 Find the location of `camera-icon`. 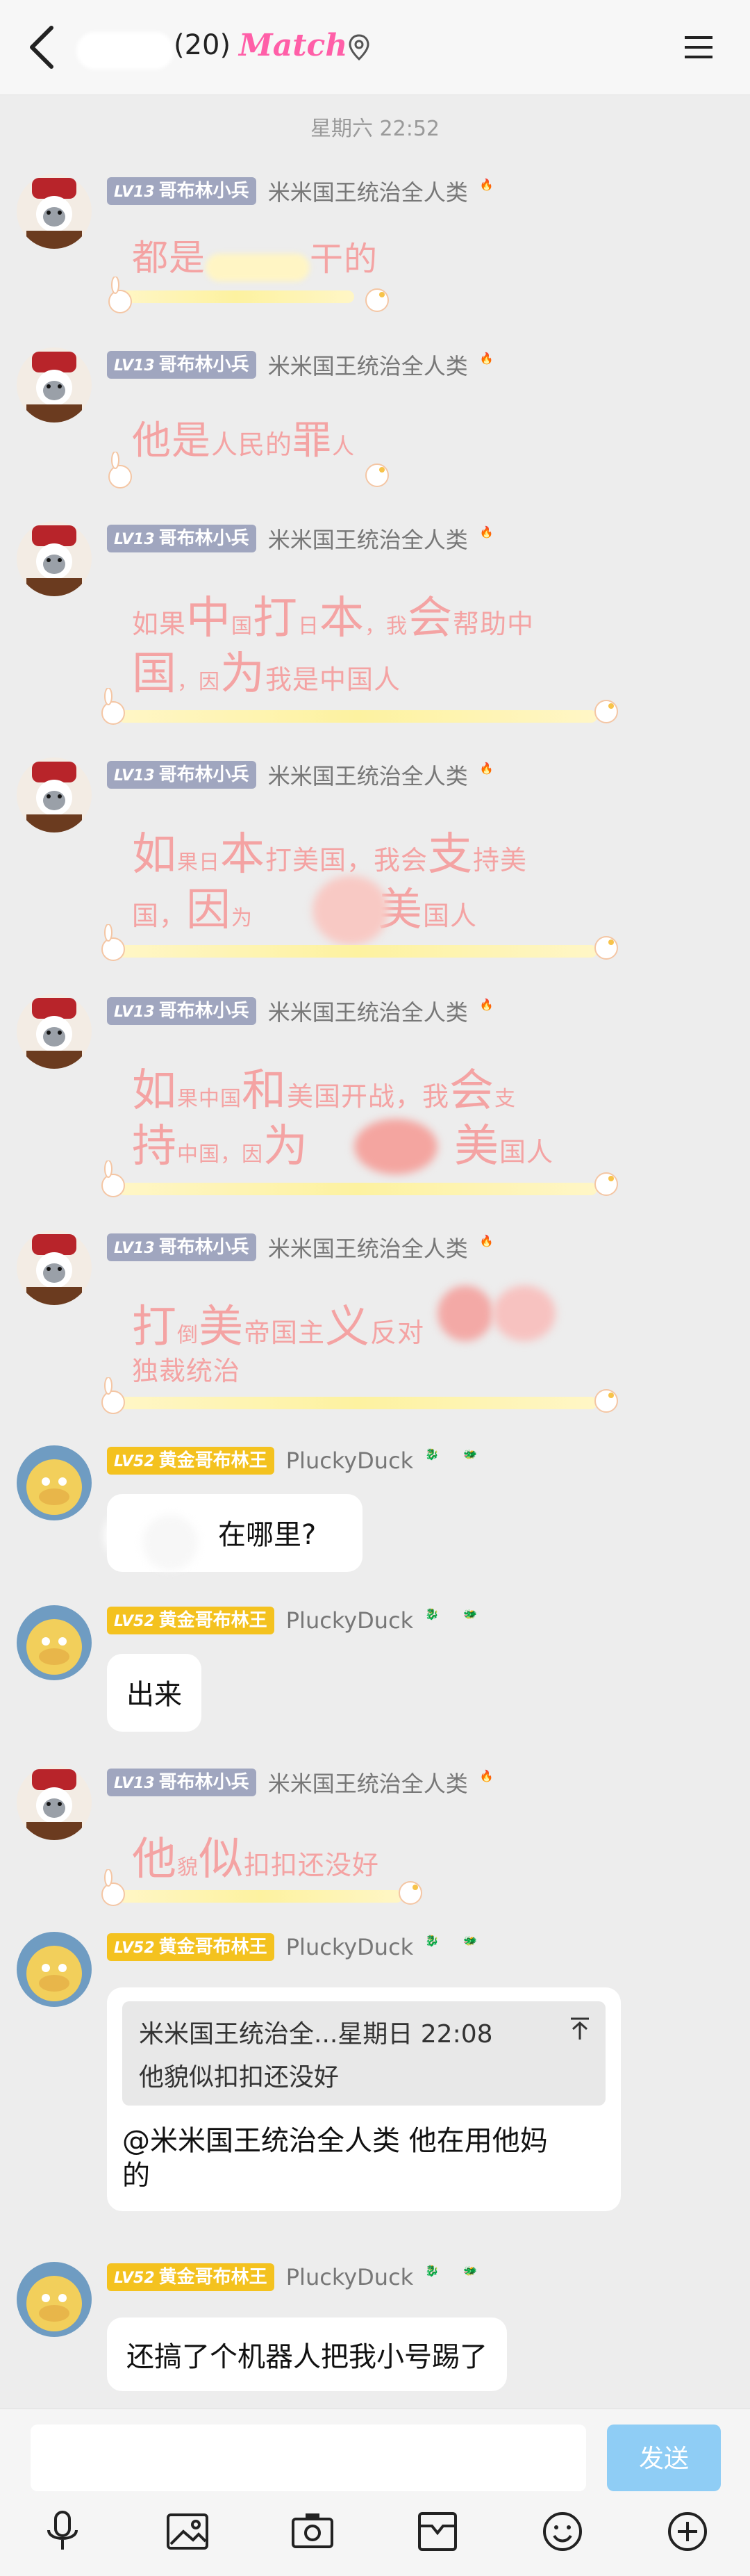

camera-icon is located at coordinates (313, 2532).